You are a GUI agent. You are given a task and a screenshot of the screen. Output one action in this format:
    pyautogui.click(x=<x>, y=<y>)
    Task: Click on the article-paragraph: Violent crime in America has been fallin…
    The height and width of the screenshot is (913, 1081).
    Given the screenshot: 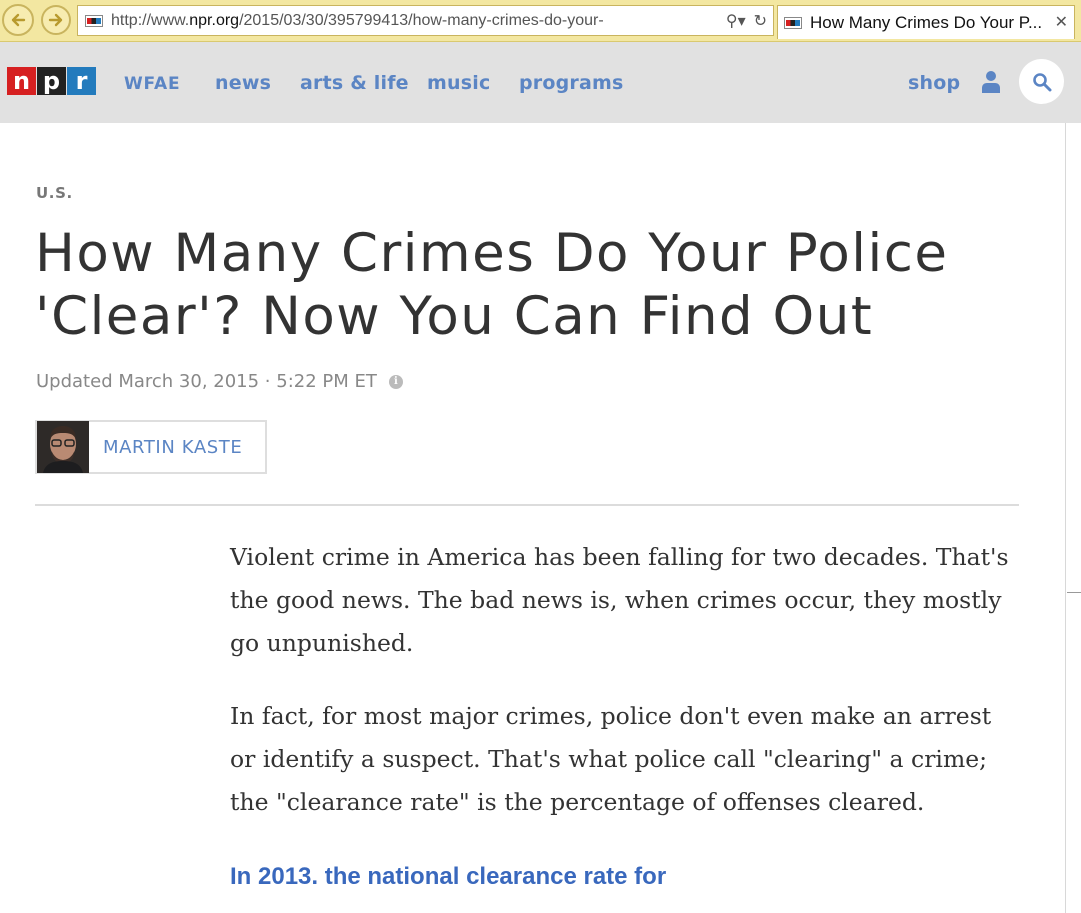 What is the action you would take?
    pyautogui.click(x=619, y=600)
    